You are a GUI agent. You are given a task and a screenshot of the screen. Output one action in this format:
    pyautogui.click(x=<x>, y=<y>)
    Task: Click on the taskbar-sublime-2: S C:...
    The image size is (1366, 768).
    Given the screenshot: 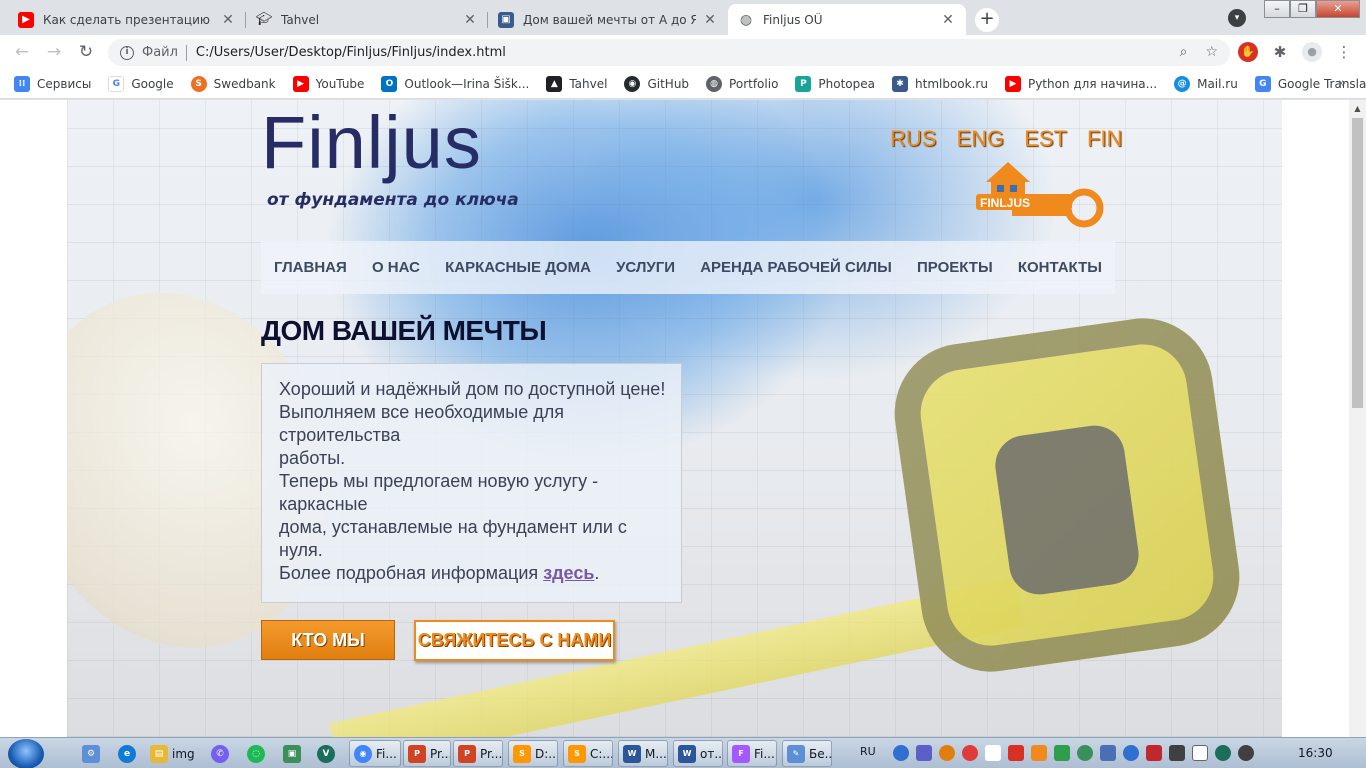 What is the action you would take?
    pyautogui.click(x=588, y=753)
    